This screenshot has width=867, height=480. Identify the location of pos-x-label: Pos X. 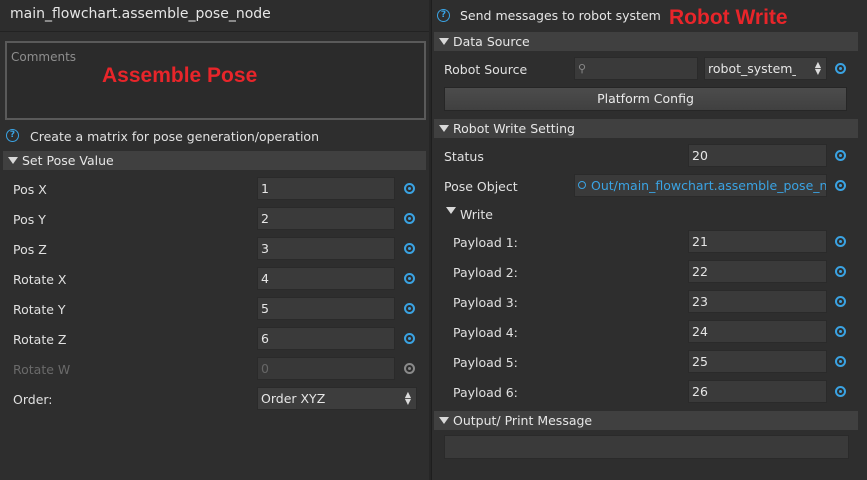
(30, 189).